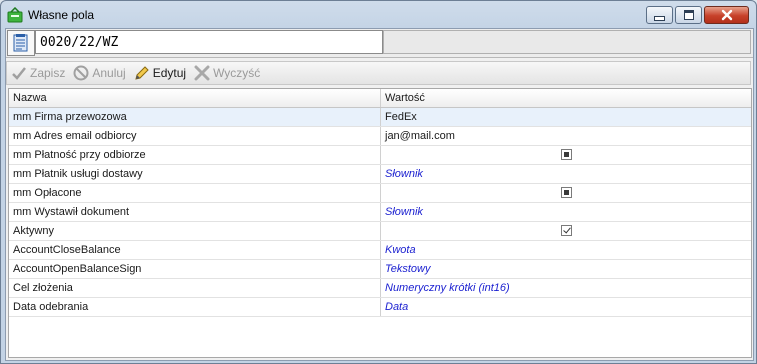 The image size is (757, 364). Describe the element at coordinates (566, 269) in the screenshot. I see `field-value-cell: Tekstowy` at that location.